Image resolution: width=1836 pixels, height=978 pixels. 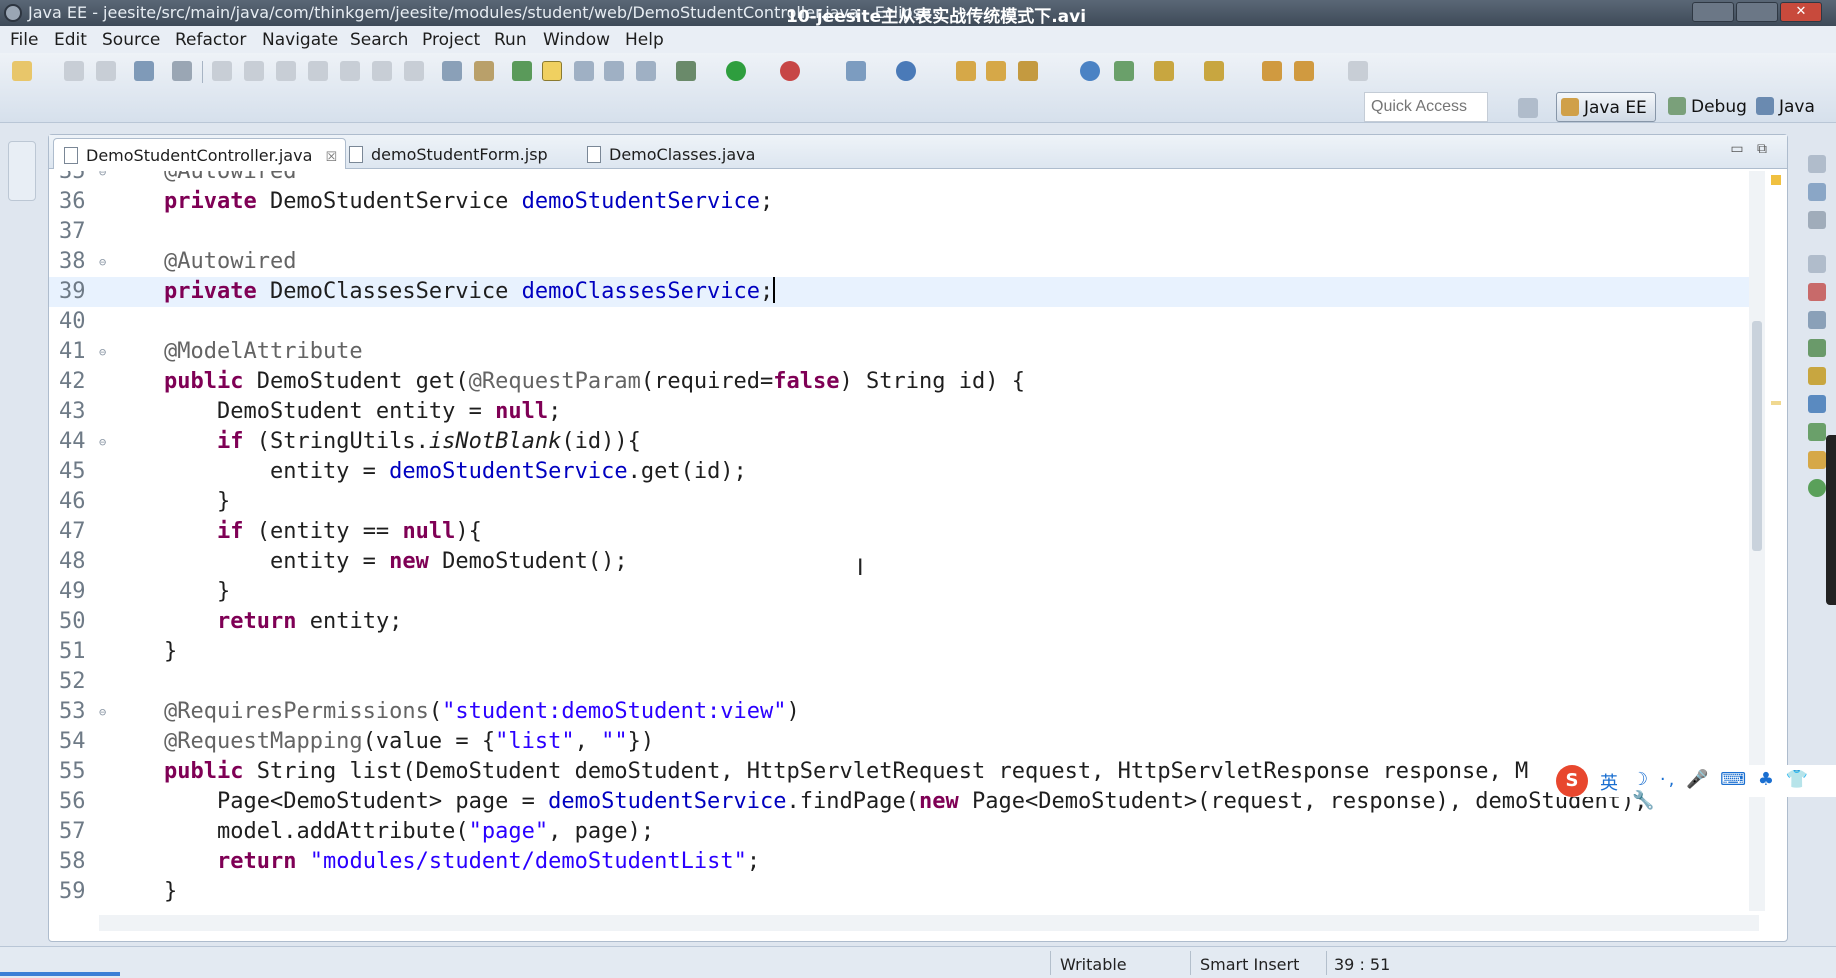 What do you see at coordinates (1757, 436) in the screenshot?
I see `scrollbar-thumb` at bounding box center [1757, 436].